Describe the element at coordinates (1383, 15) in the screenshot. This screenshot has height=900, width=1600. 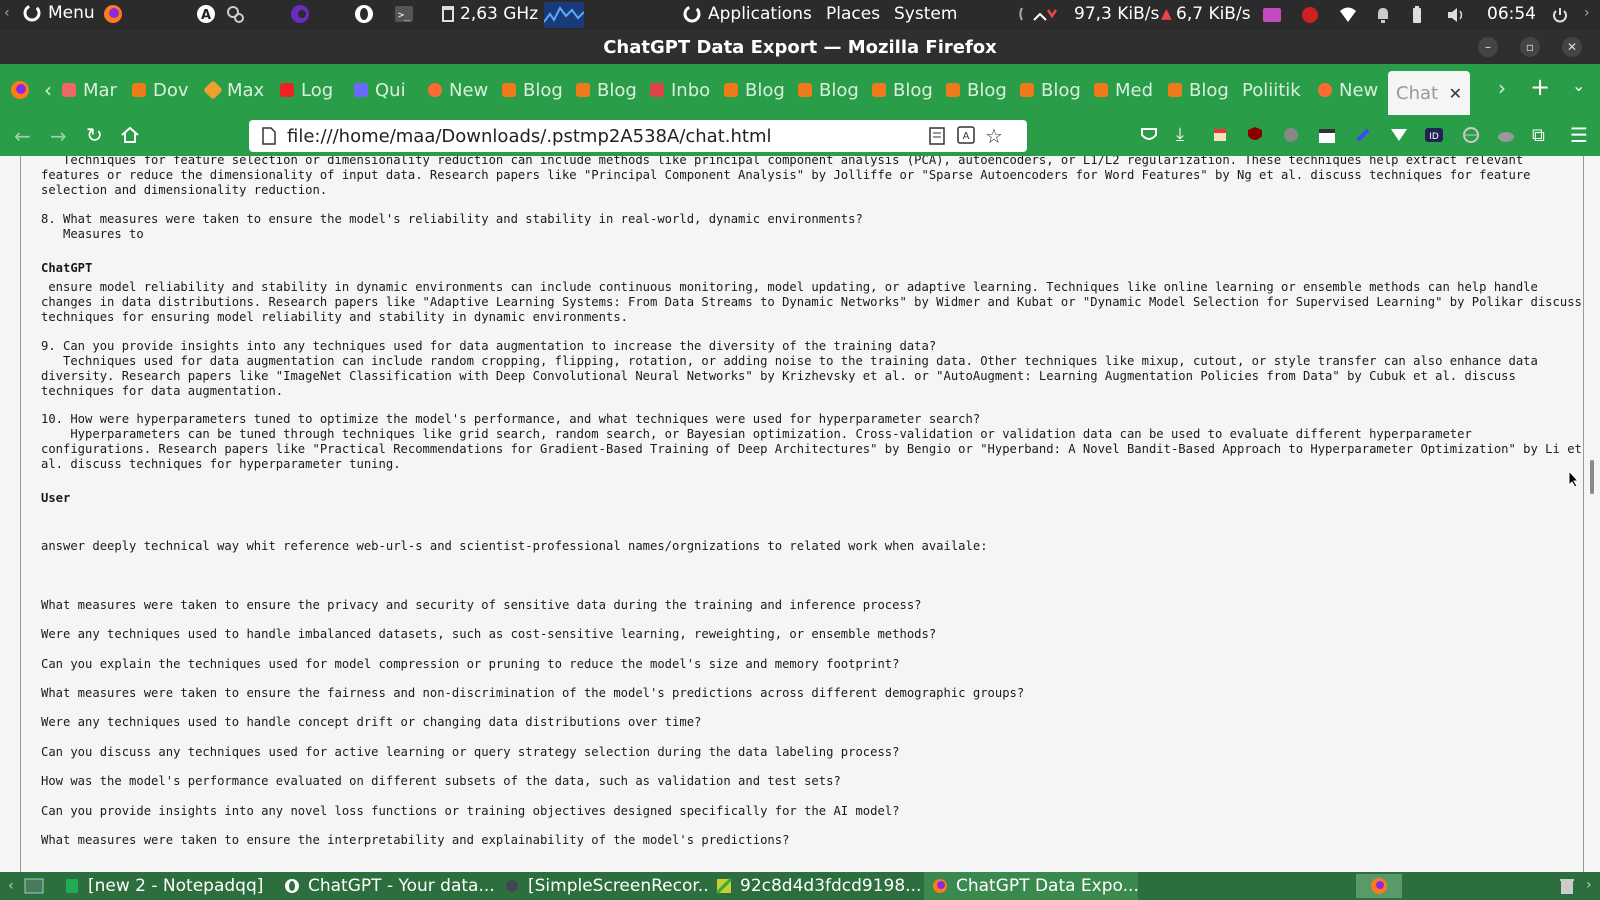
I see `notifications-bell-icon` at that location.